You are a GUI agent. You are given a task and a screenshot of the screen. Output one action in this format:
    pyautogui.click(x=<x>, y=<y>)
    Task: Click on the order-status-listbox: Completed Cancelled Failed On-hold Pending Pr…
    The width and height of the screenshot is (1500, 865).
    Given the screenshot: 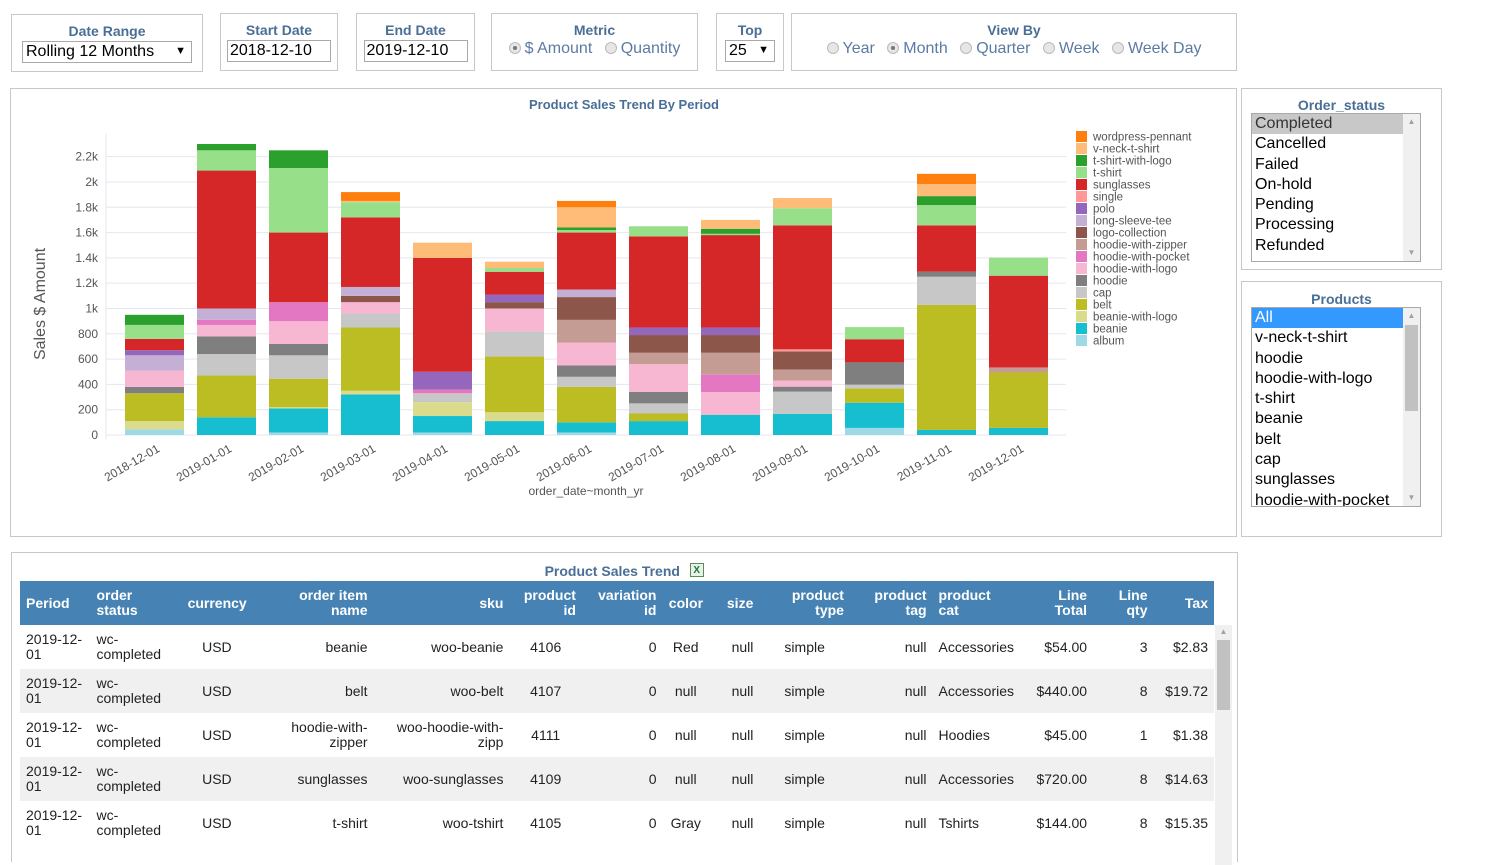 What is the action you would take?
    pyautogui.click(x=1336, y=187)
    